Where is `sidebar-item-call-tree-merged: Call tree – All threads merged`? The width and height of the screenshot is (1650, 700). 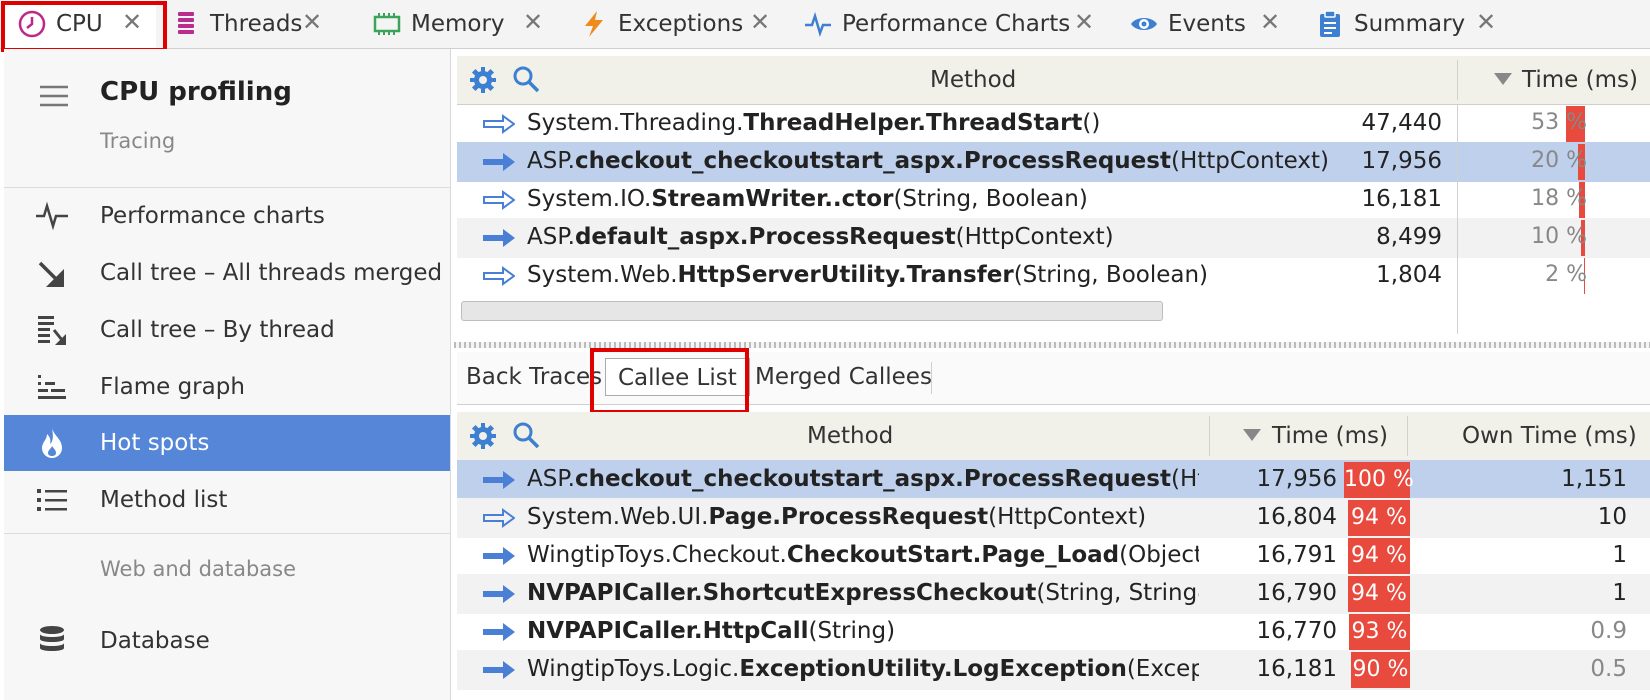 sidebar-item-call-tree-merged: Call tree – All threads merged is located at coordinates (227, 273).